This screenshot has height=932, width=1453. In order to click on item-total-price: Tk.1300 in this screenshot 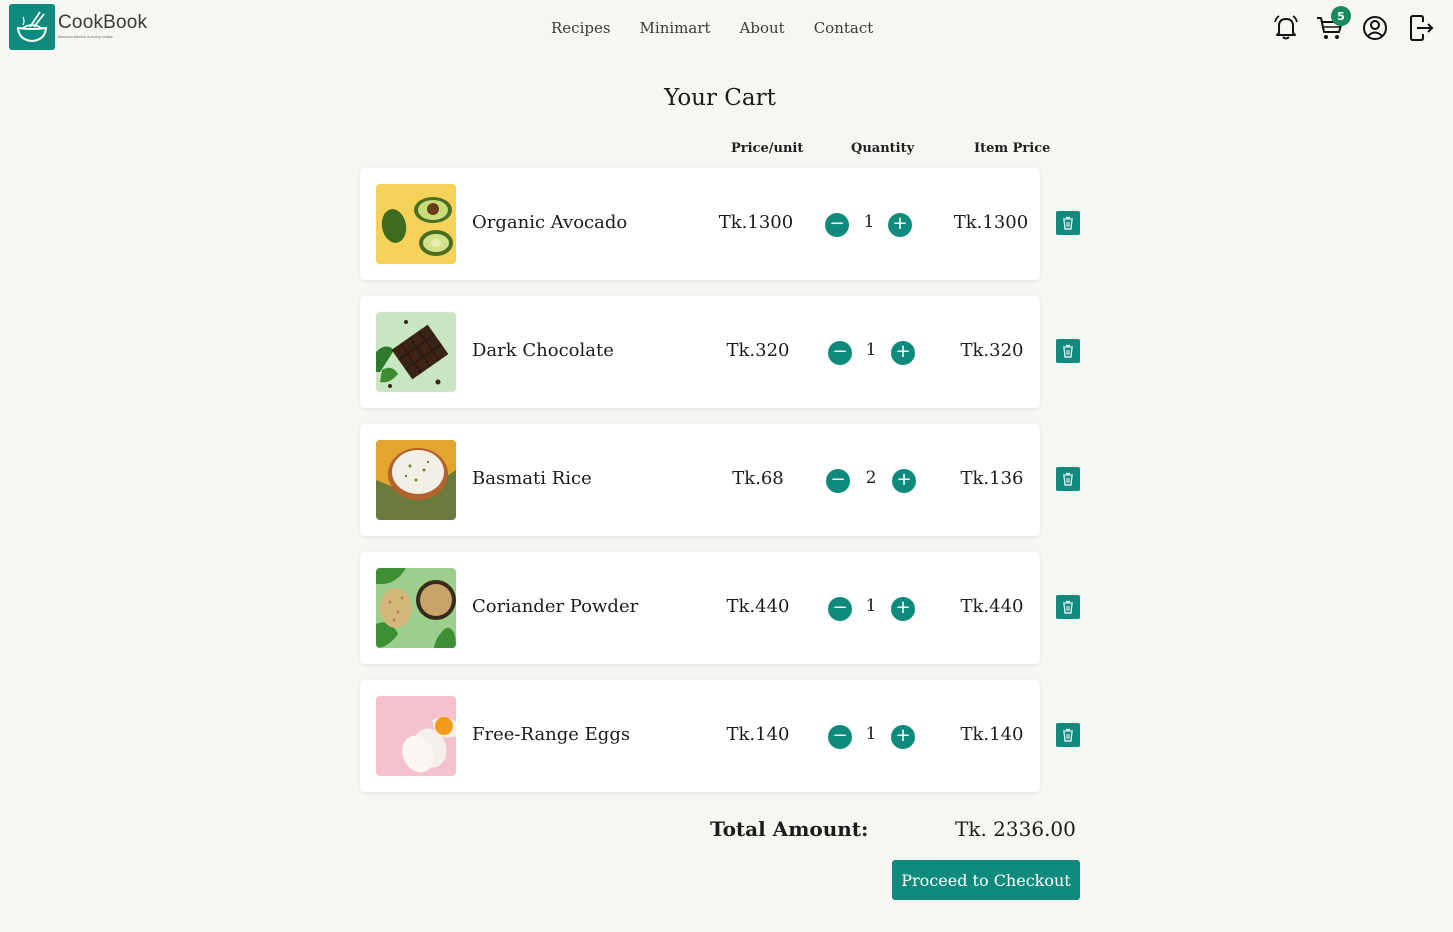, I will do `click(991, 222)`.